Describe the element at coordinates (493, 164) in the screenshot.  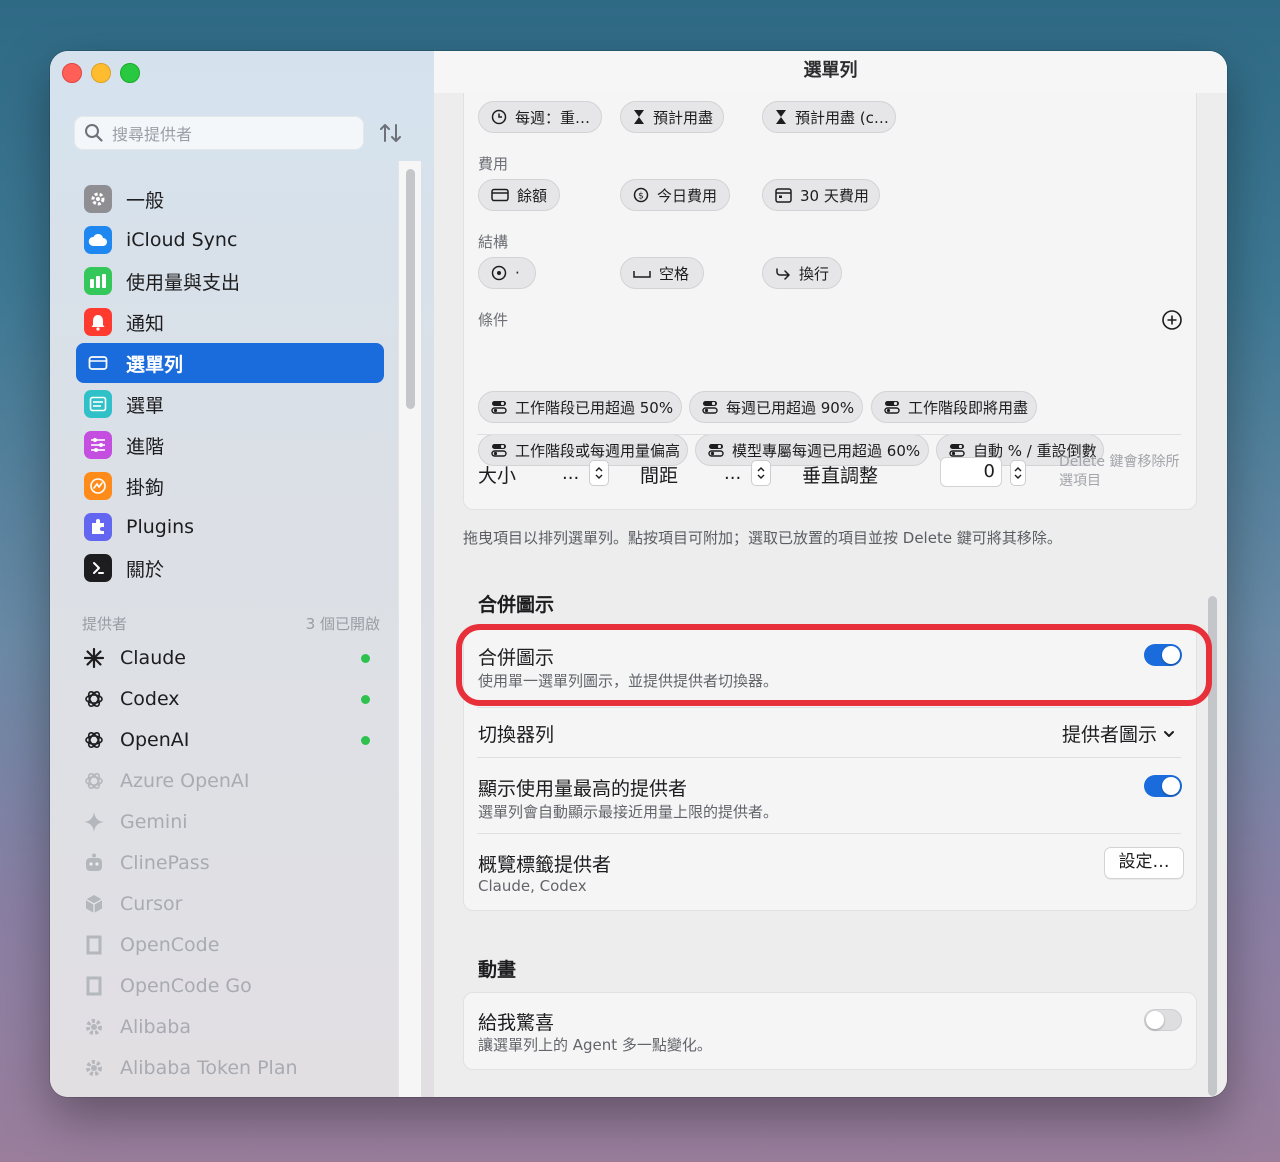
I see `cost-section-label: 費用` at that location.